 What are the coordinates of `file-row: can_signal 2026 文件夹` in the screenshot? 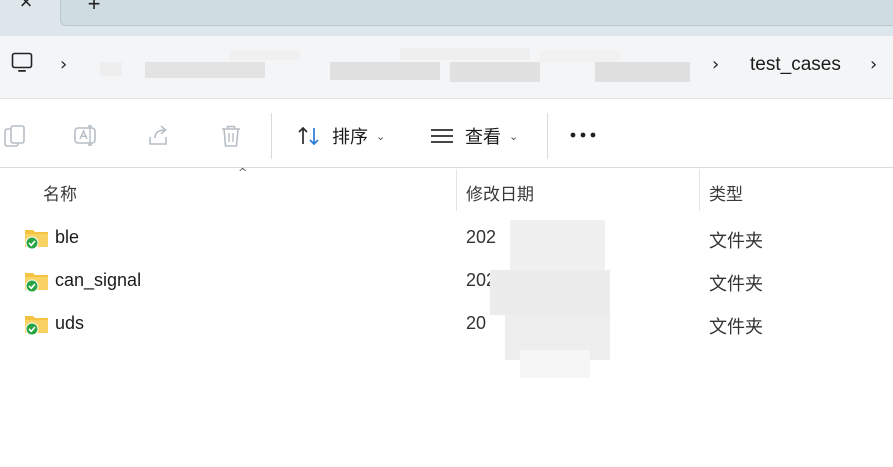 It's located at (446, 280).